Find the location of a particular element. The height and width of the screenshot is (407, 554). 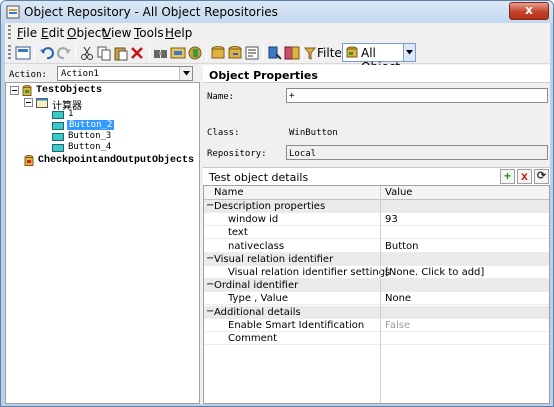

menu-edit-label: dit is located at coordinates (56, 33).